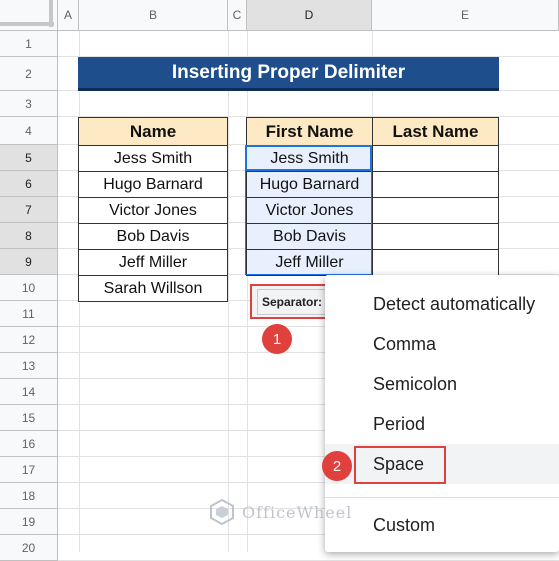  I want to click on row-header-15: 15, so click(29, 418).